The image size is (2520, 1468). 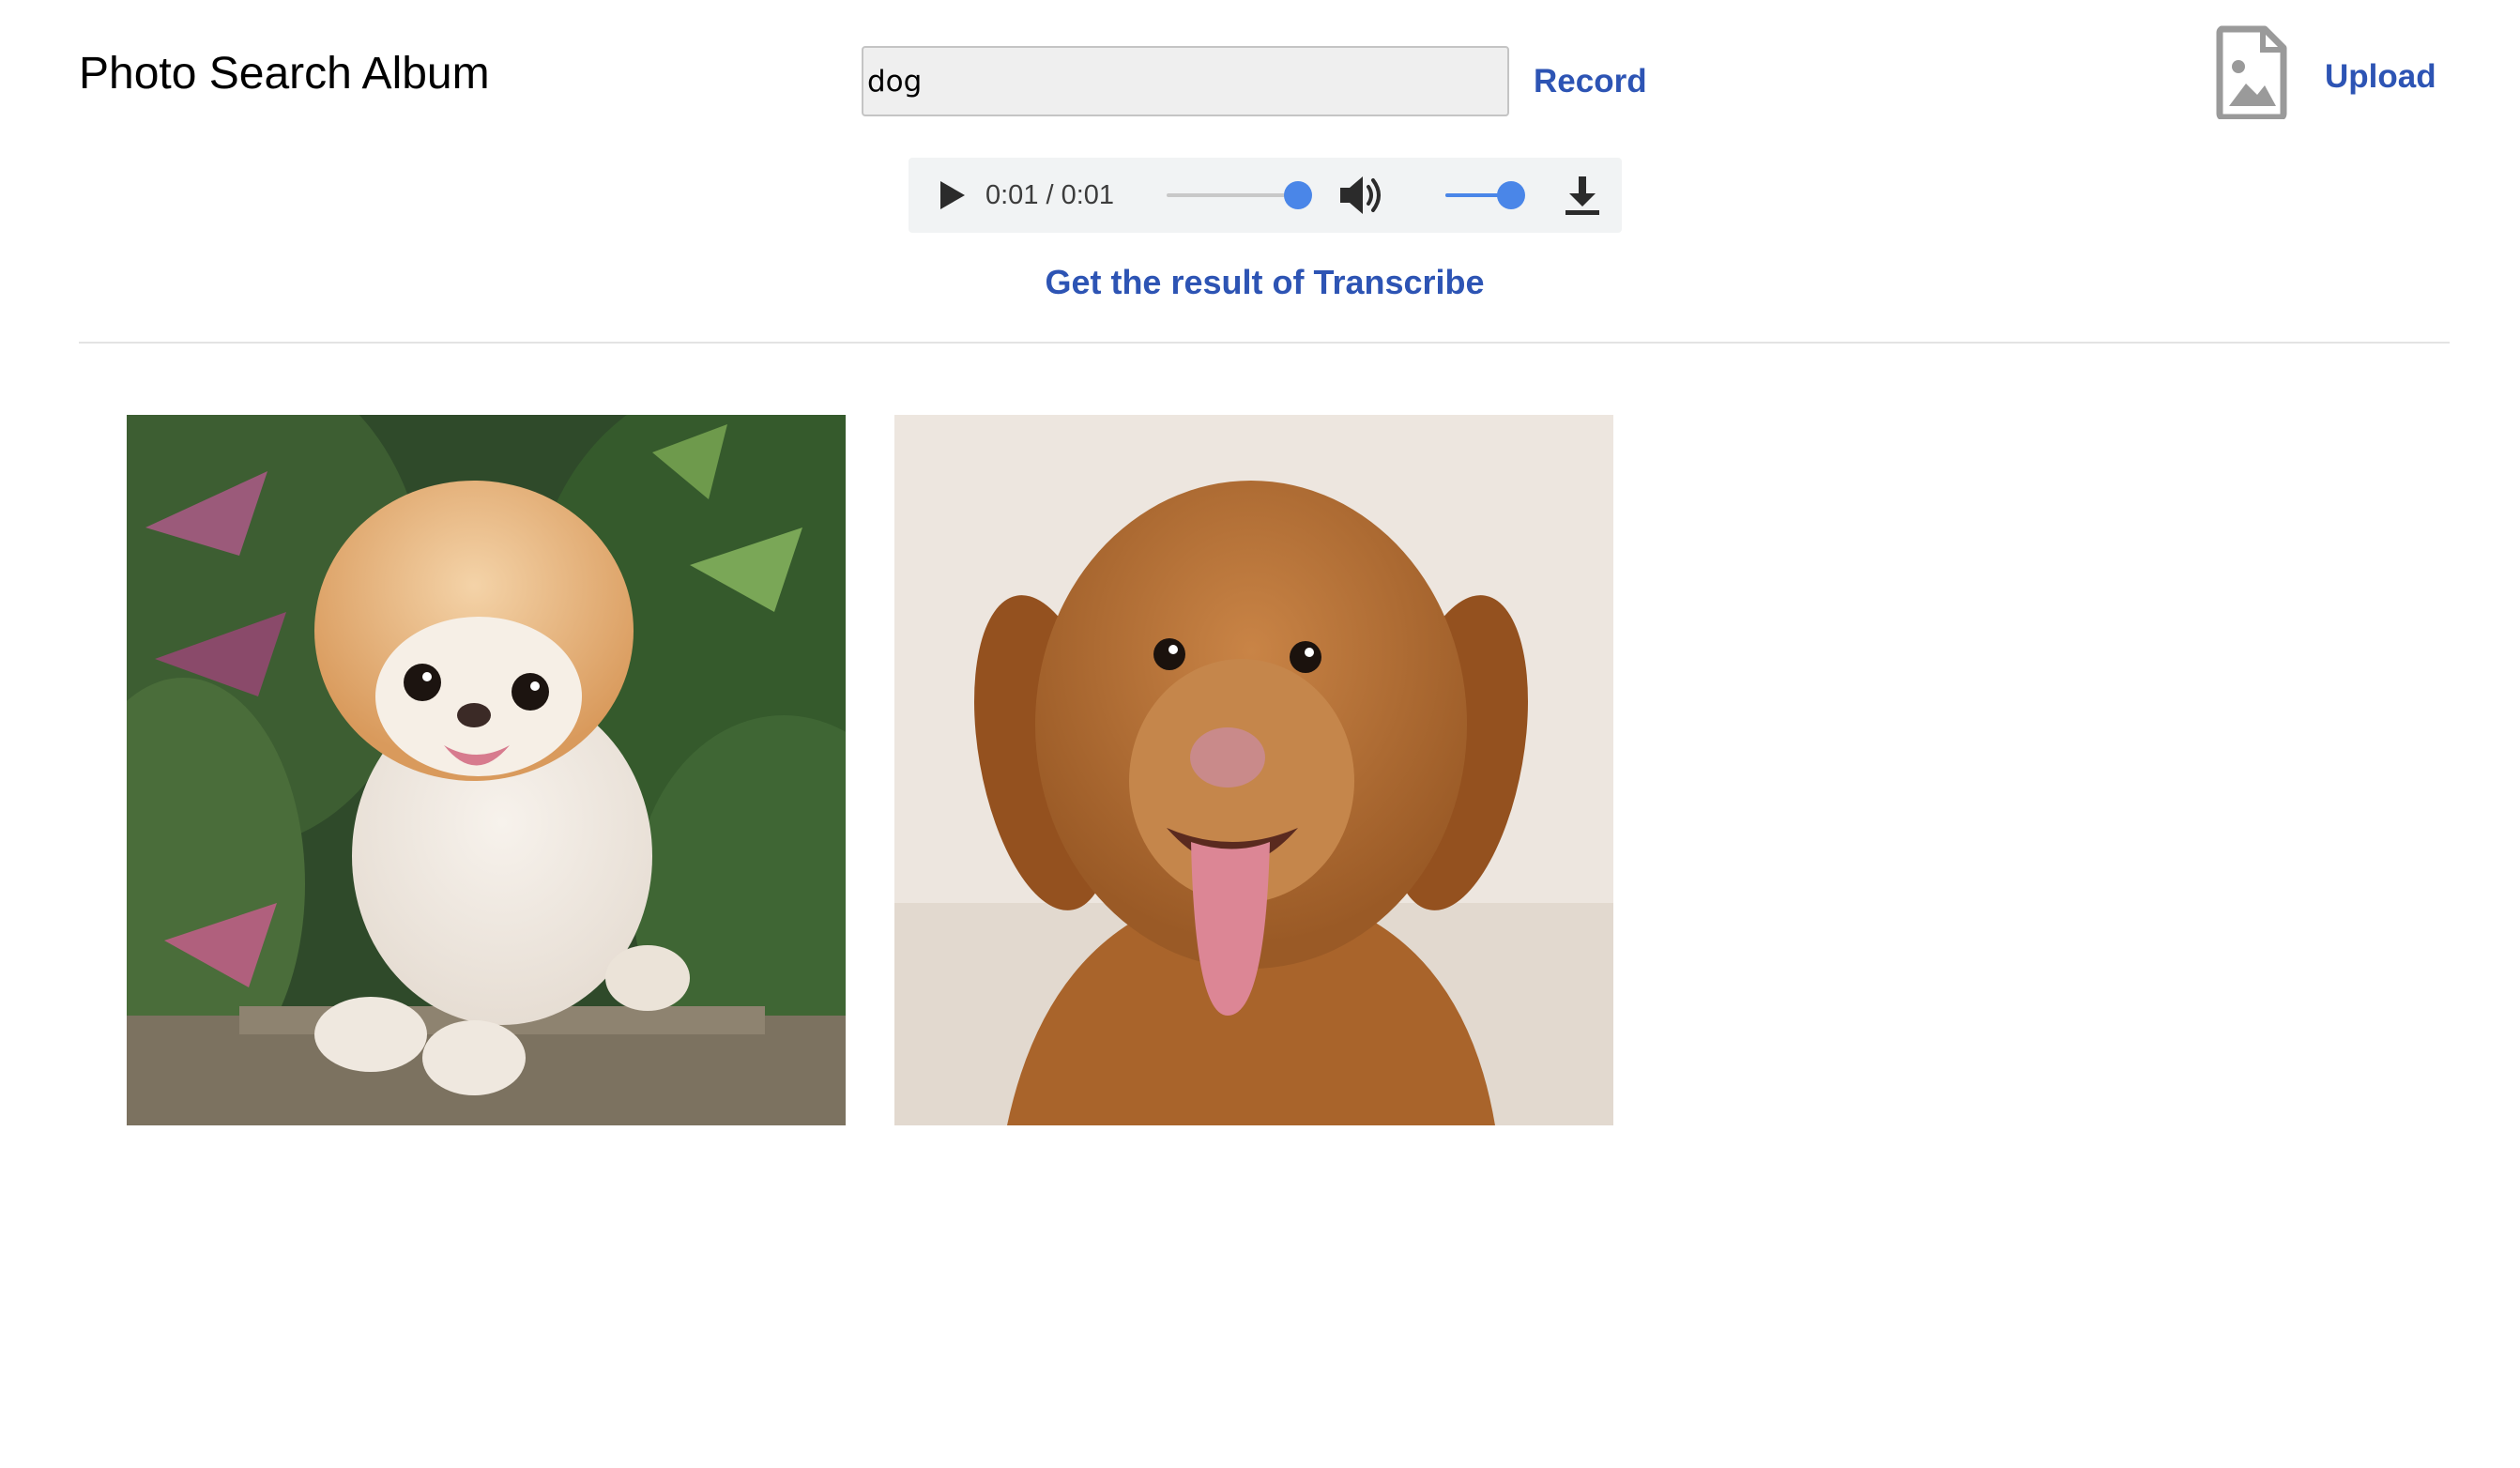 What do you see at coordinates (1590, 82) in the screenshot?
I see `record-link: Record` at bounding box center [1590, 82].